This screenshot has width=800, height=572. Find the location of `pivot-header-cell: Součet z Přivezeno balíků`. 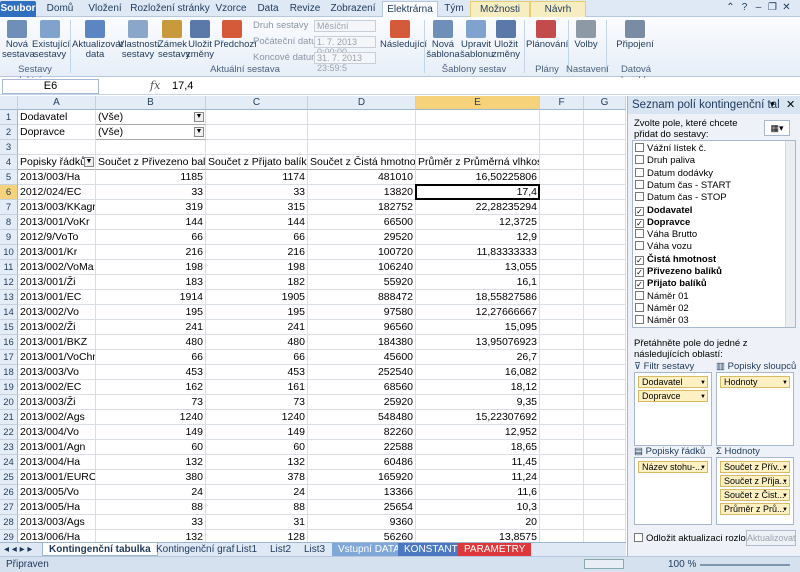

pivot-header-cell: Součet z Přivezeno balíků is located at coordinates (151, 162).